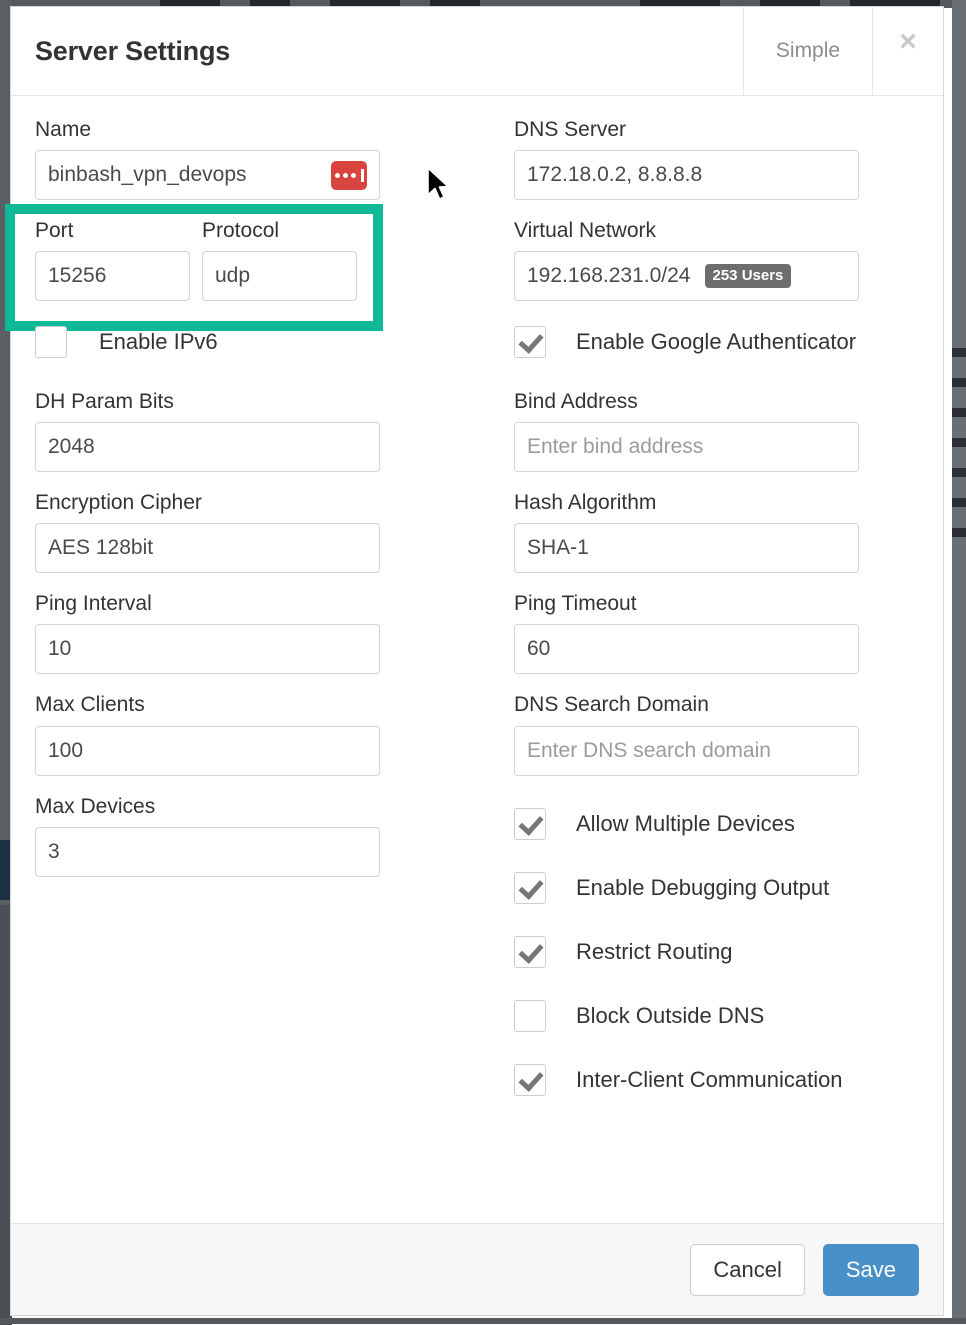 This screenshot has height=1325, width=966. Describe the element at coordinates (686, 548) in the screenshot. I see `hash-algorithm-input: SHA-1` at that location.